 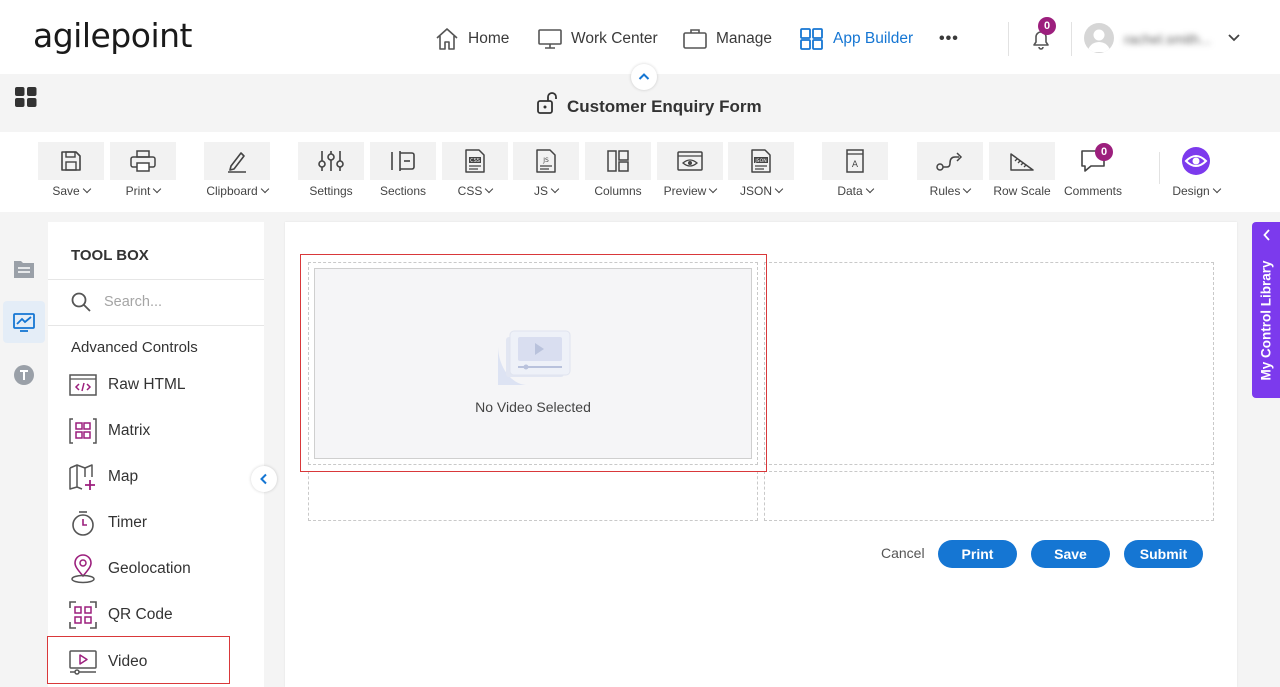 I want to click on toolbox-item-matrix: Matrix, so click(x=109, y=431).